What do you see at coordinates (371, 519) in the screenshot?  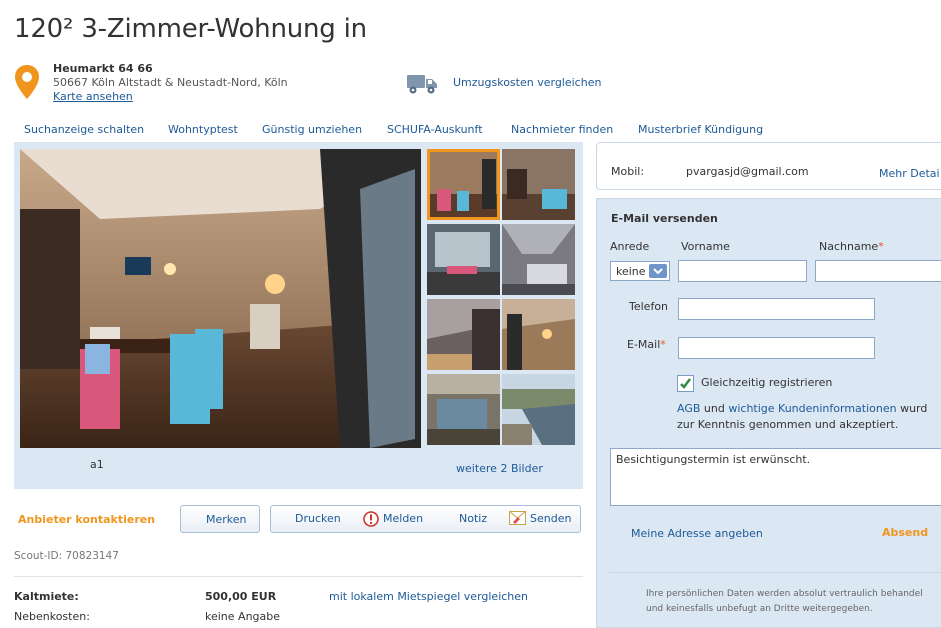 I see `report-icon` at bounding box center [371, 519].